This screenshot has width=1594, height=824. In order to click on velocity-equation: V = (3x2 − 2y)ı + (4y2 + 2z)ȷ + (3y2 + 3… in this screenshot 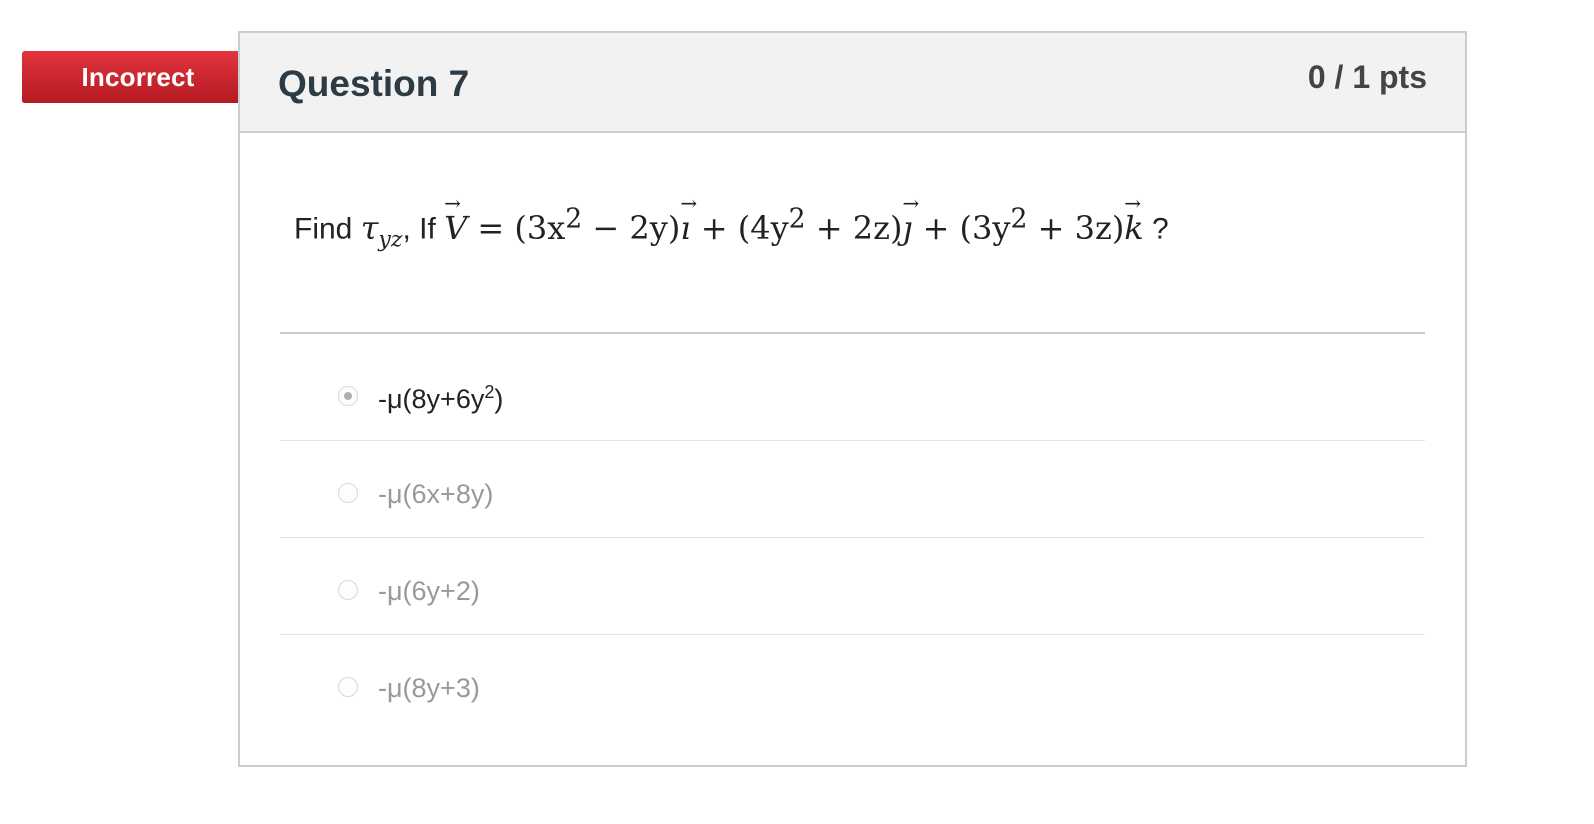, I will do `click(794, 219)`.